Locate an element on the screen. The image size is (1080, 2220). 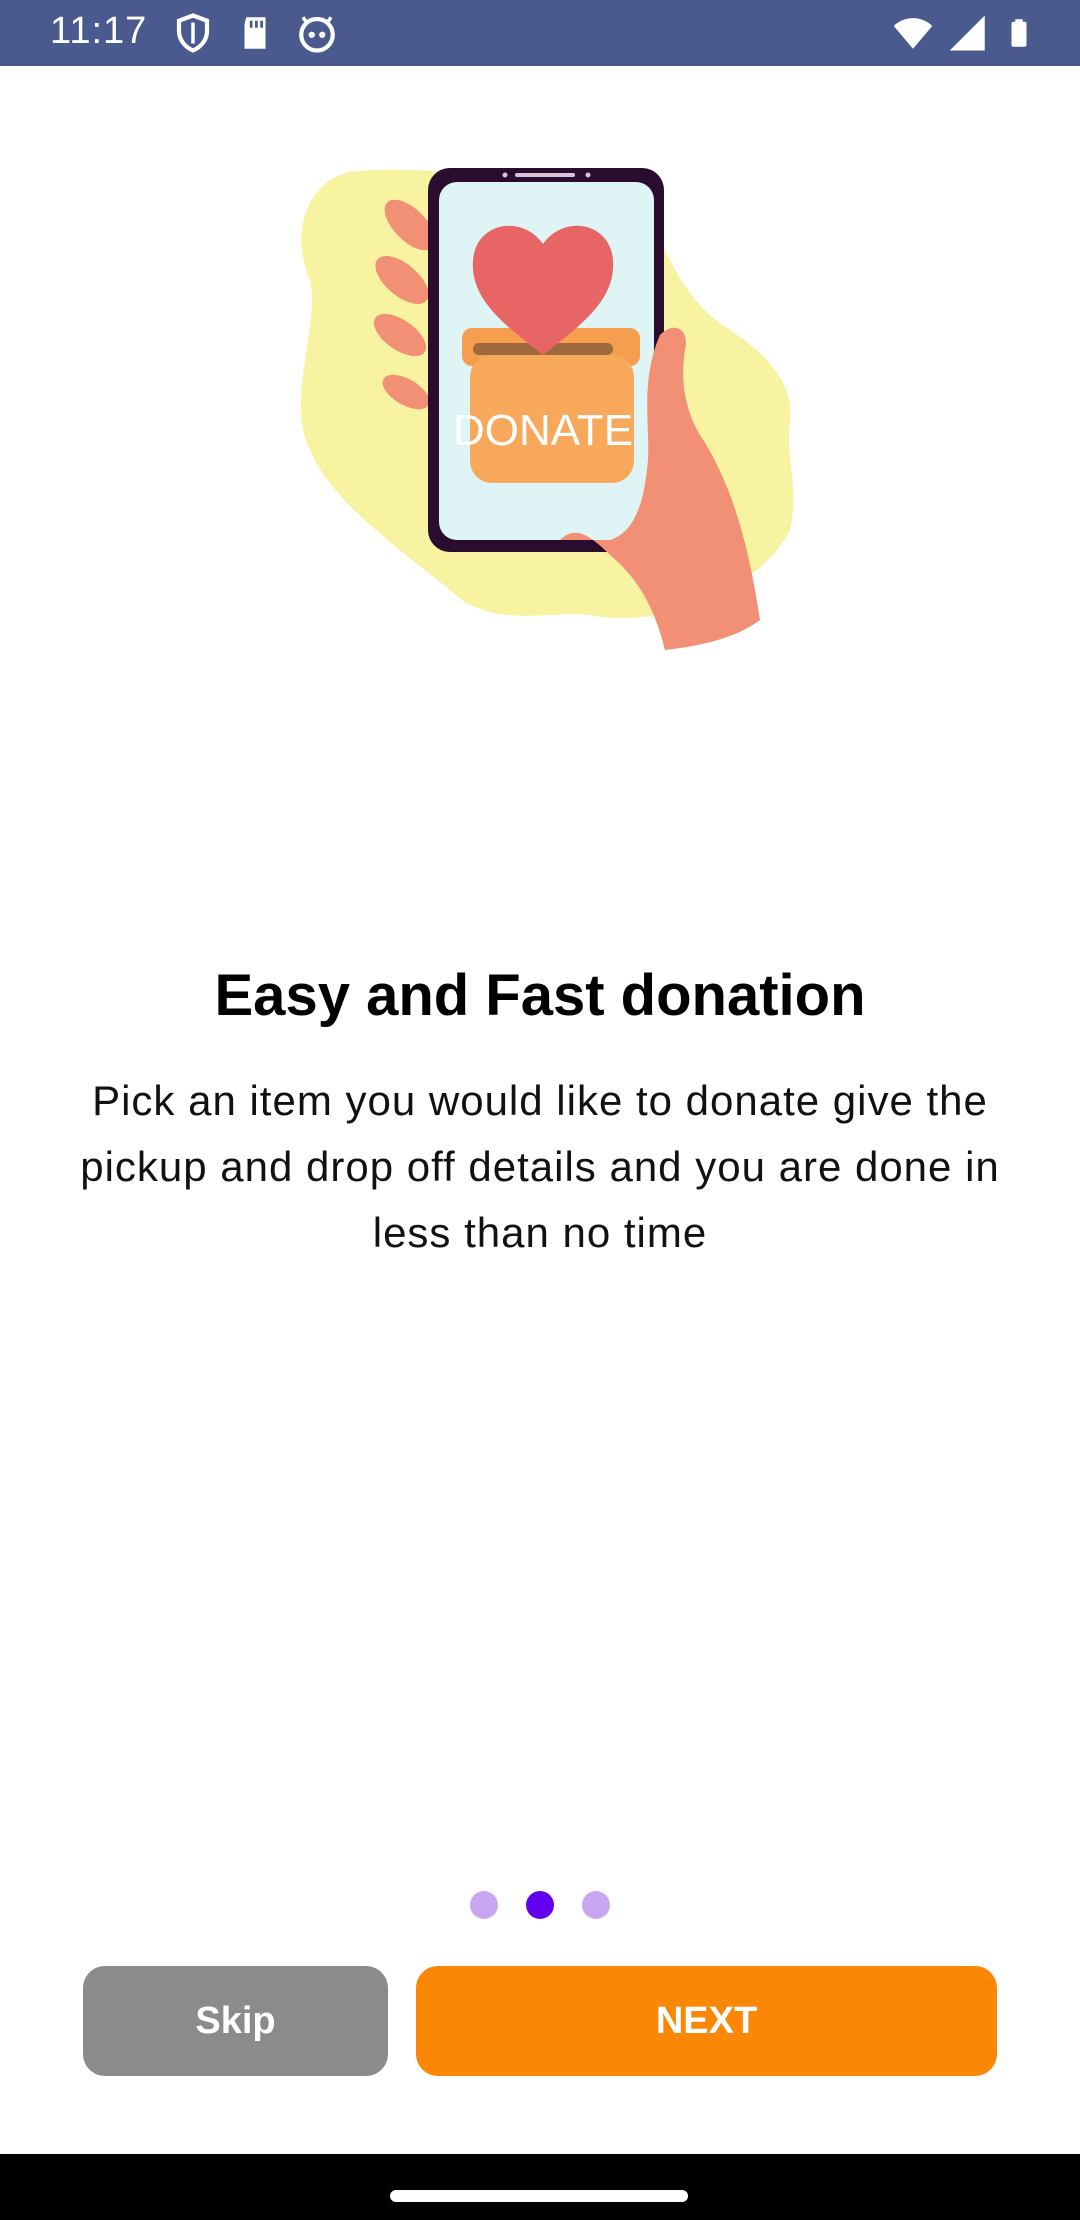
robot-face-icon is located at coordinates (317, 34).